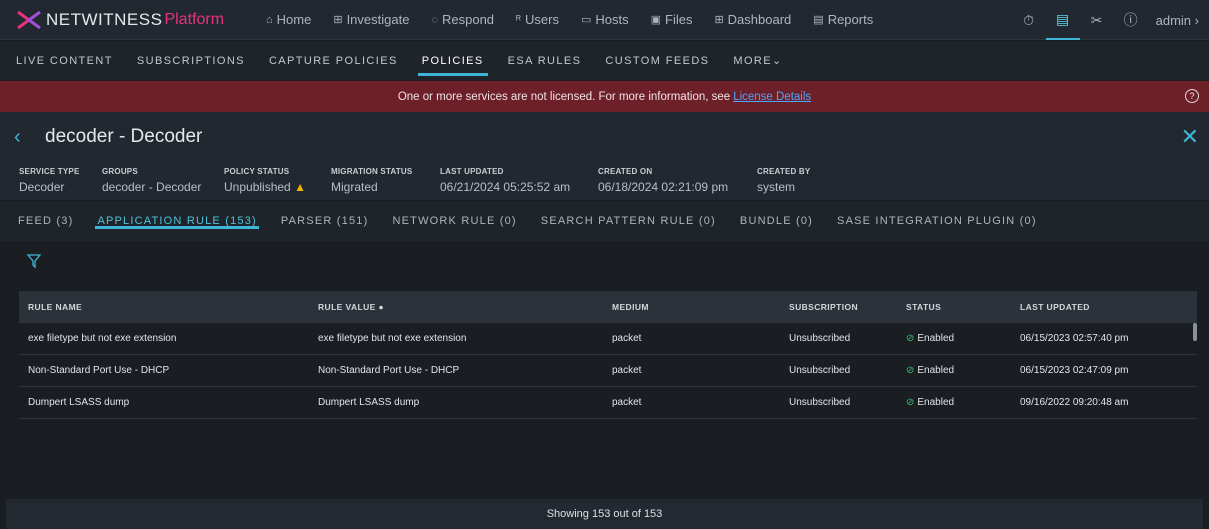 The width and height of the screenshot is (1209, 529). Describe the element at coordinates (757, 60) in the screenshot. I see `subnav-more: MORE ⌄` at that location.